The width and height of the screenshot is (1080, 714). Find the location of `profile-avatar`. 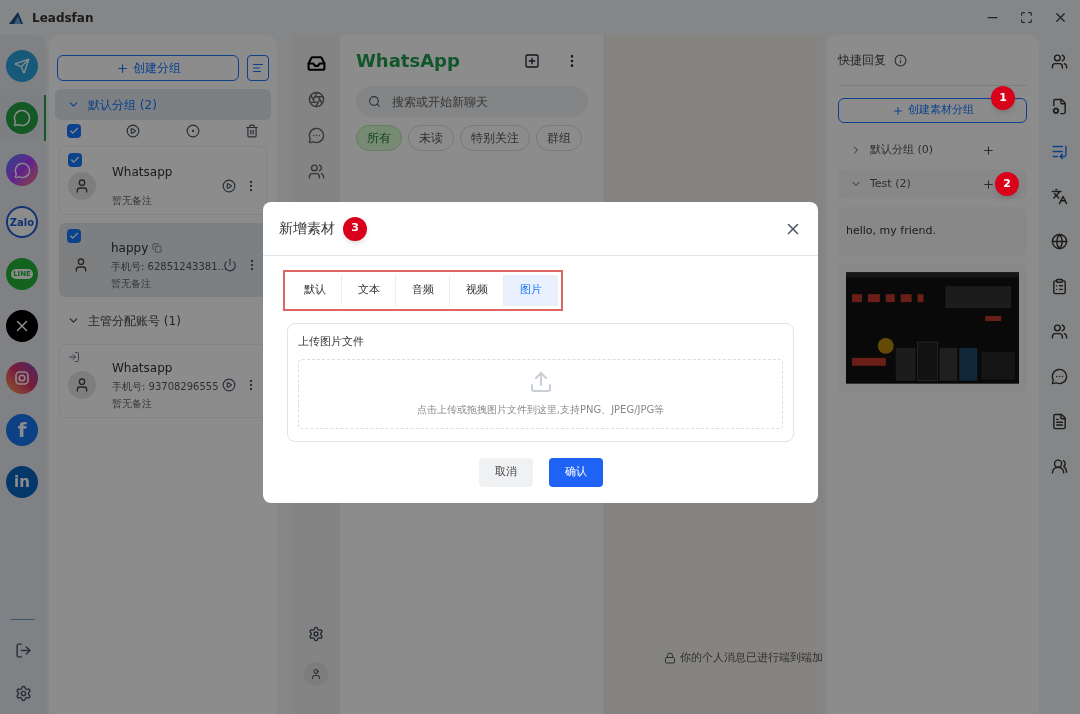

profile-avatar is located at coordinates (316, 674).